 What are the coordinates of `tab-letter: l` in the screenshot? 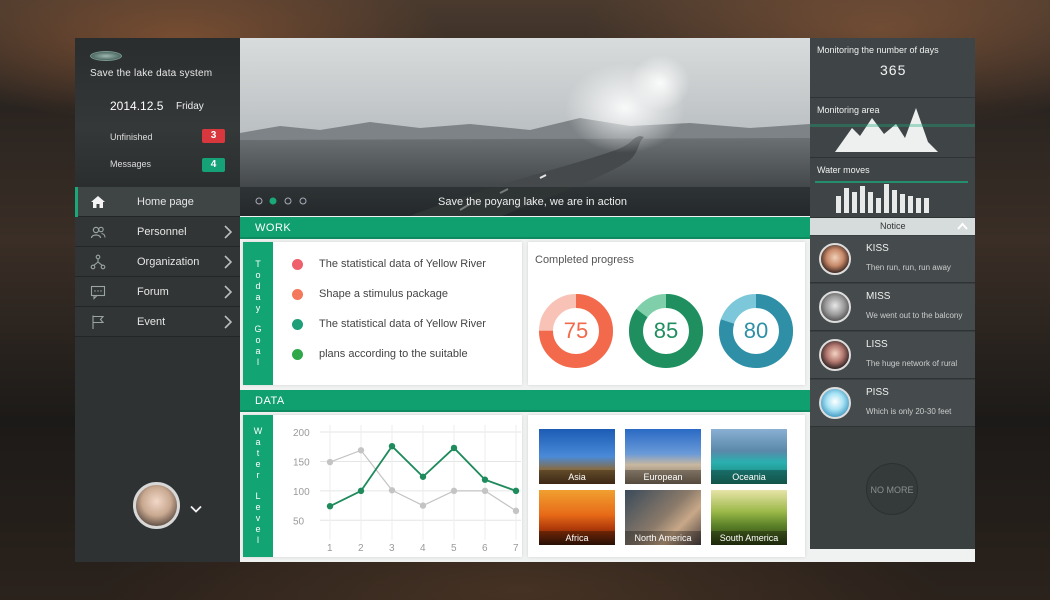 It's located at (258, 362).